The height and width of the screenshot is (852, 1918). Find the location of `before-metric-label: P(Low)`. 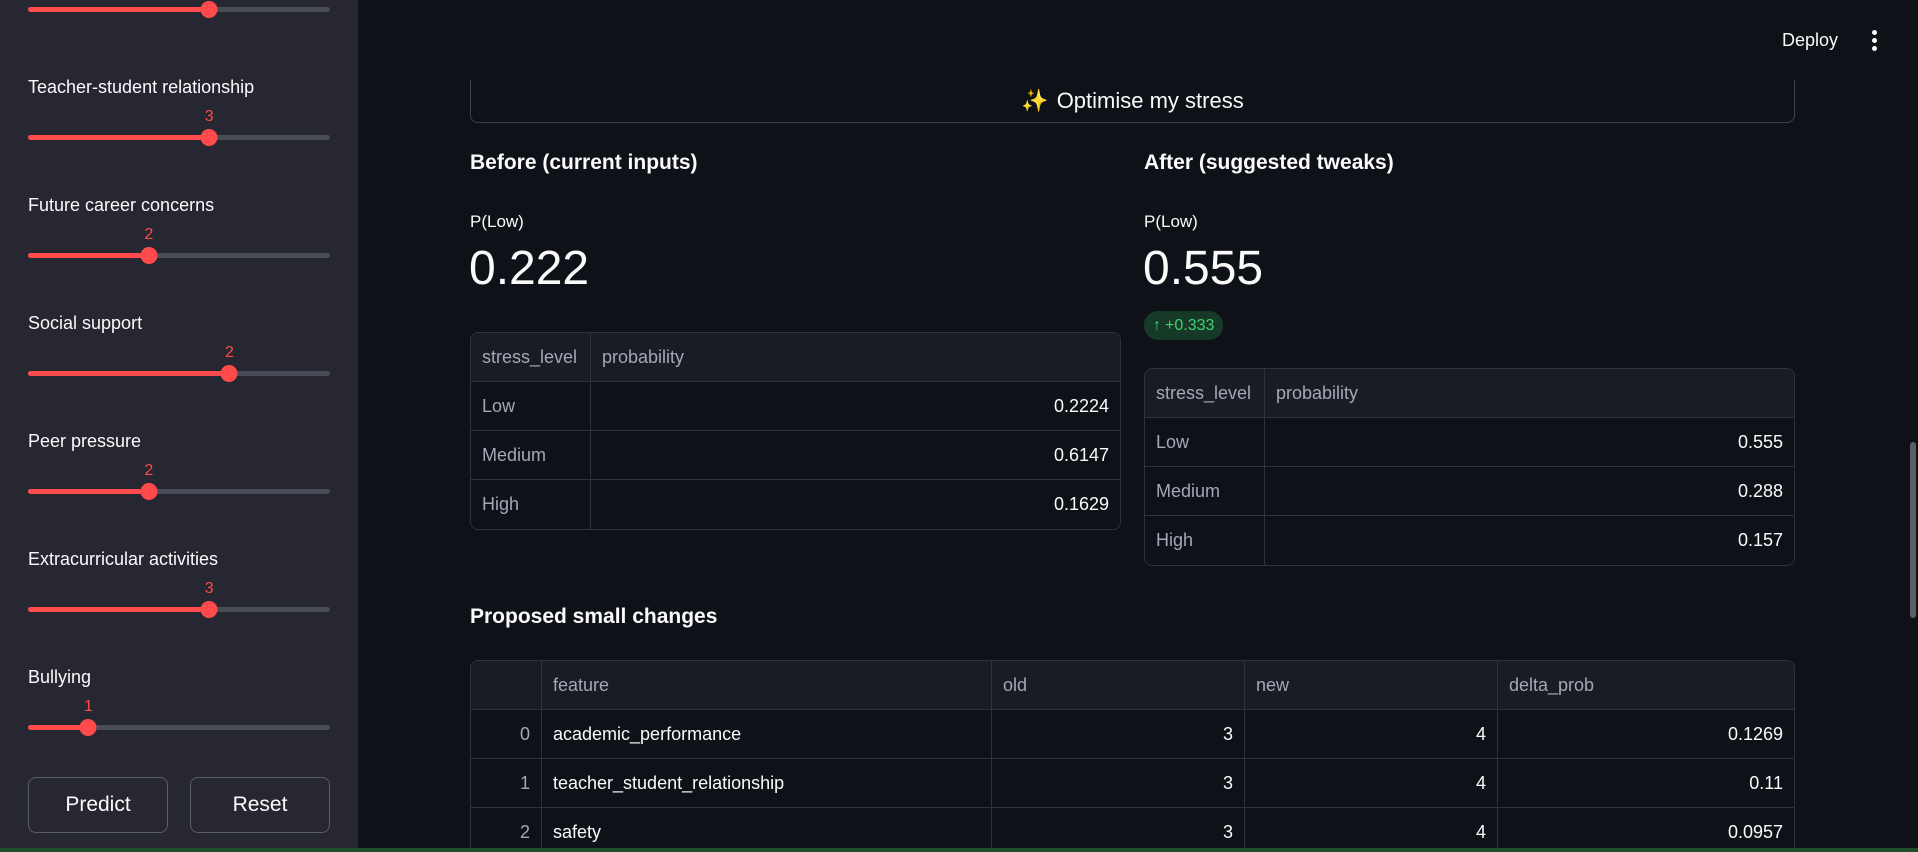

before-metric-label: P(Low) is located at coordinates (497, 221).